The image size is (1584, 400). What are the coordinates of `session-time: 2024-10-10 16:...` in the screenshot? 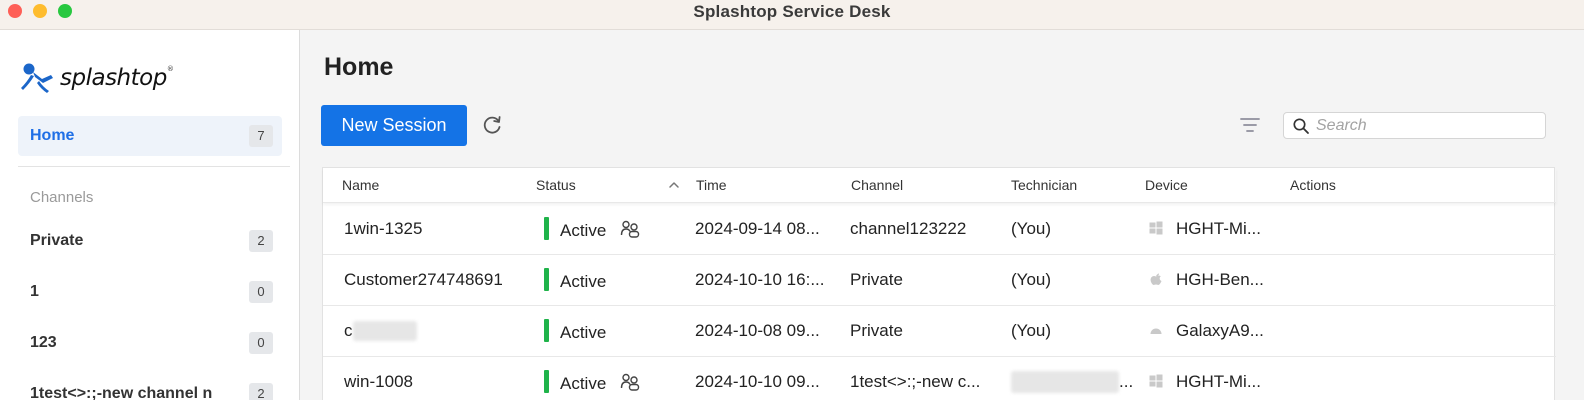 It's located at (760, 279).